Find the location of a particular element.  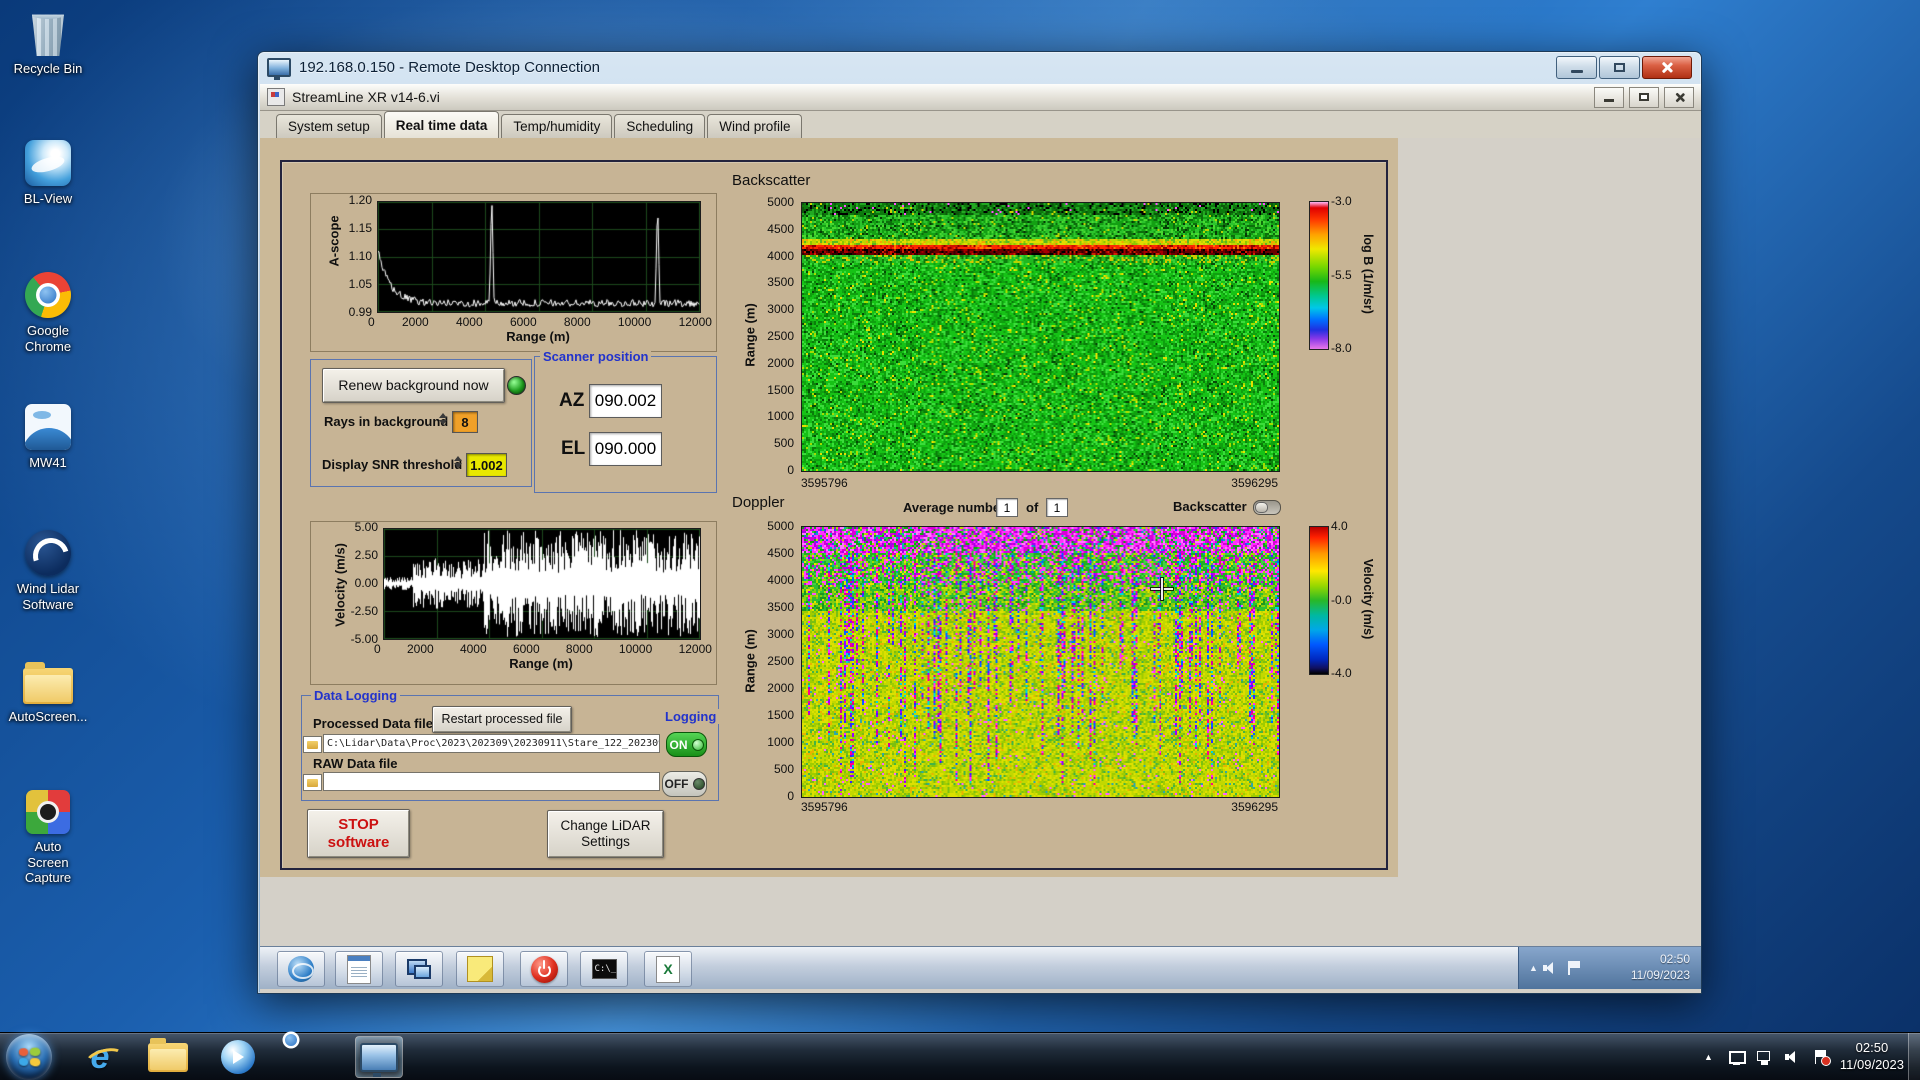

desktop-icon-auto-screen-capture: Auto Screen Capture is located at coordinates (48, 838).